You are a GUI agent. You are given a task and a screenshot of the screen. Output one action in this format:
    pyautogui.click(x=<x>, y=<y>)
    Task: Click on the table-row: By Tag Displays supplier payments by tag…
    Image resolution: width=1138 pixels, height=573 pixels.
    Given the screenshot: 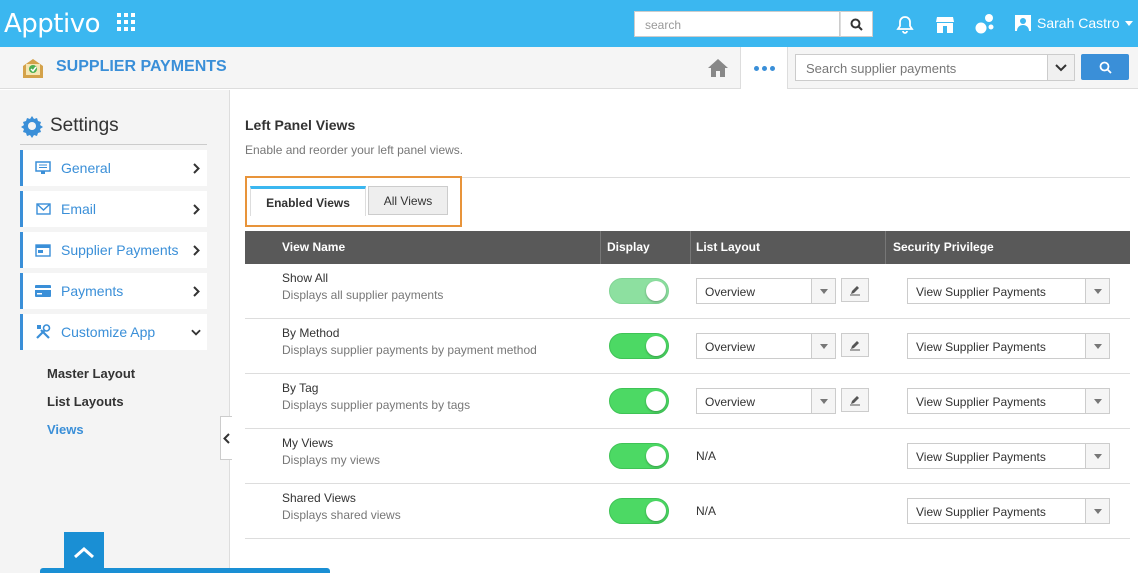 What is the action you would take?
    pyautogui.click(x=687, y=401)
    